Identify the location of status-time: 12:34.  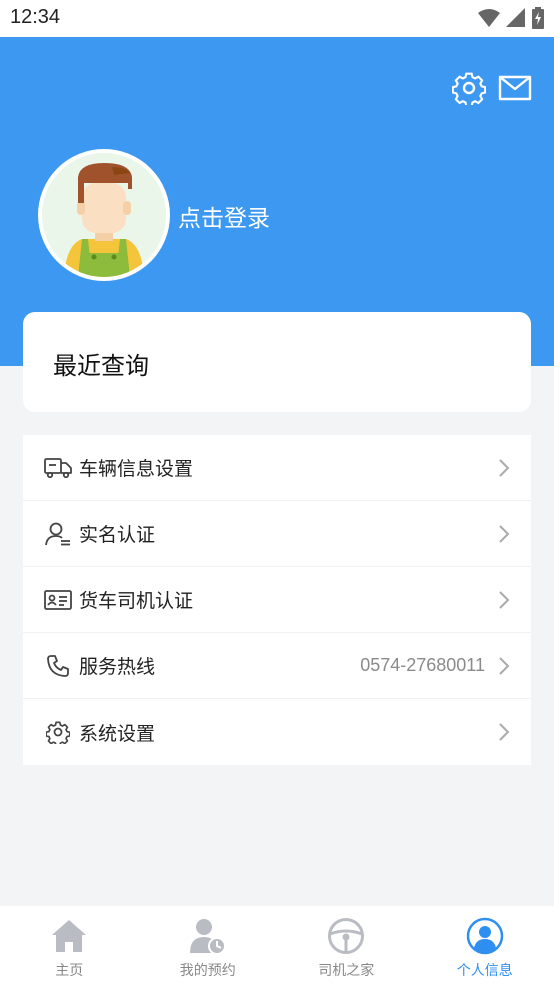
(35, 17).